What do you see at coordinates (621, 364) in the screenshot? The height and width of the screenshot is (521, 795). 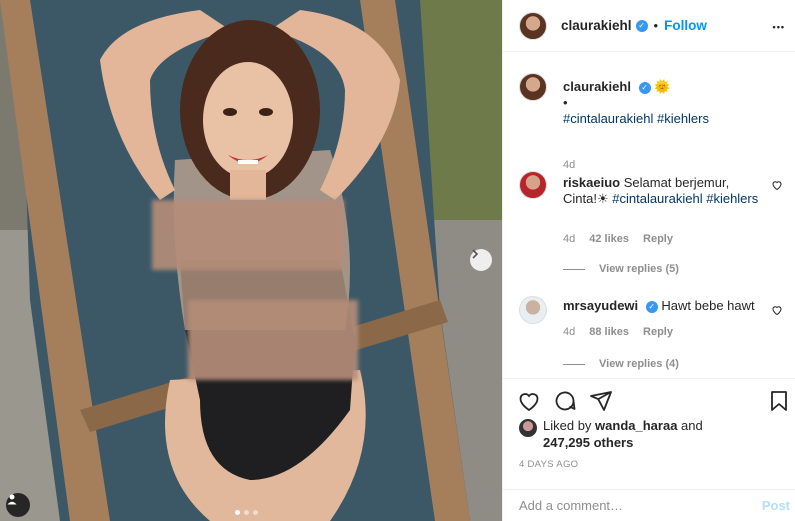 I see `view-replies-button: View replies (4)` at bounding box center [621, 364].